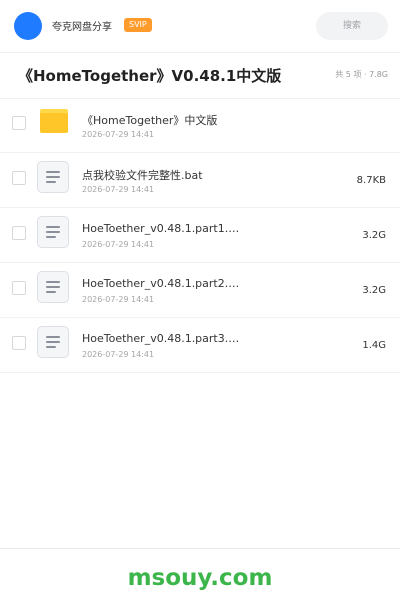  What do you see at coordinates (374, 345) in the screenshot?
I see `file-size: 1.4G` at bounding box center [374, 345].